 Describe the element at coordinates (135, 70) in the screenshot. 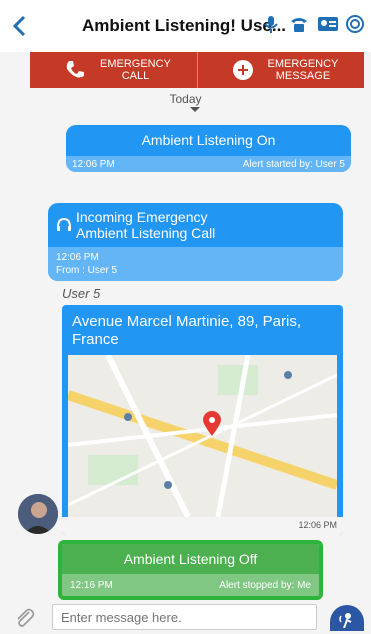

I see `emergency-call-label: EMERGENCY CALL` at that location.